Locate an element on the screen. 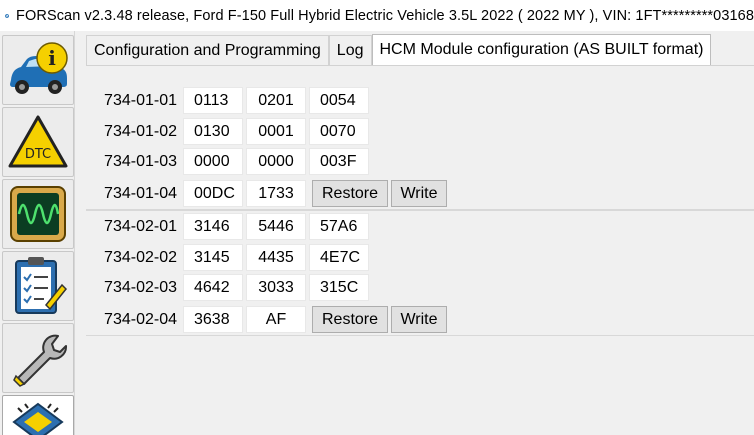 The width and height of the screenshot is (754, 435). sidebar-item-vehicle-info: i is located at coordinates (38, 70).